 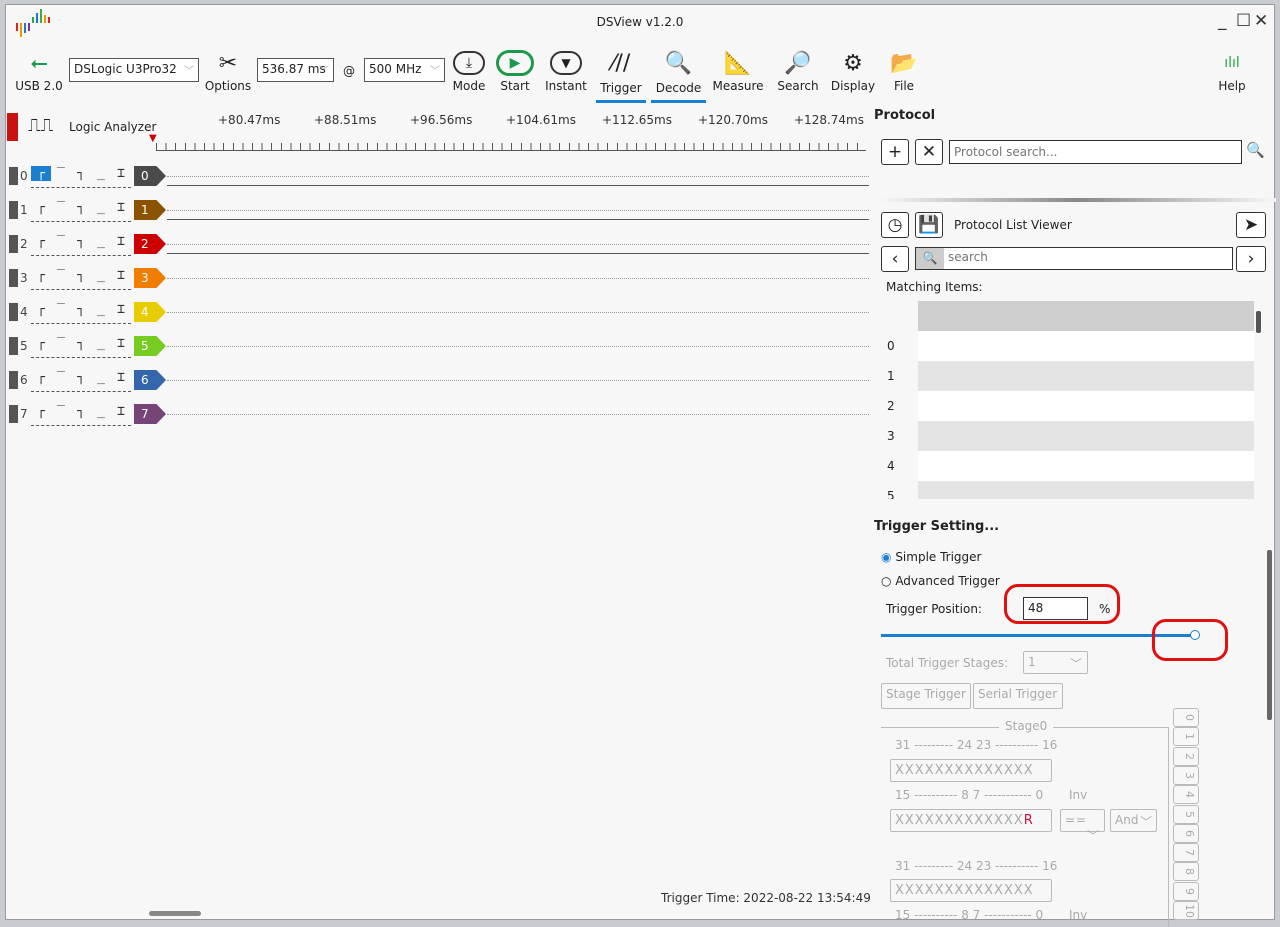 What do you see at coordinates (798, 70) in the screenshot?
I see `search-button: 🔎 Search` at bounding box center [798, 70].